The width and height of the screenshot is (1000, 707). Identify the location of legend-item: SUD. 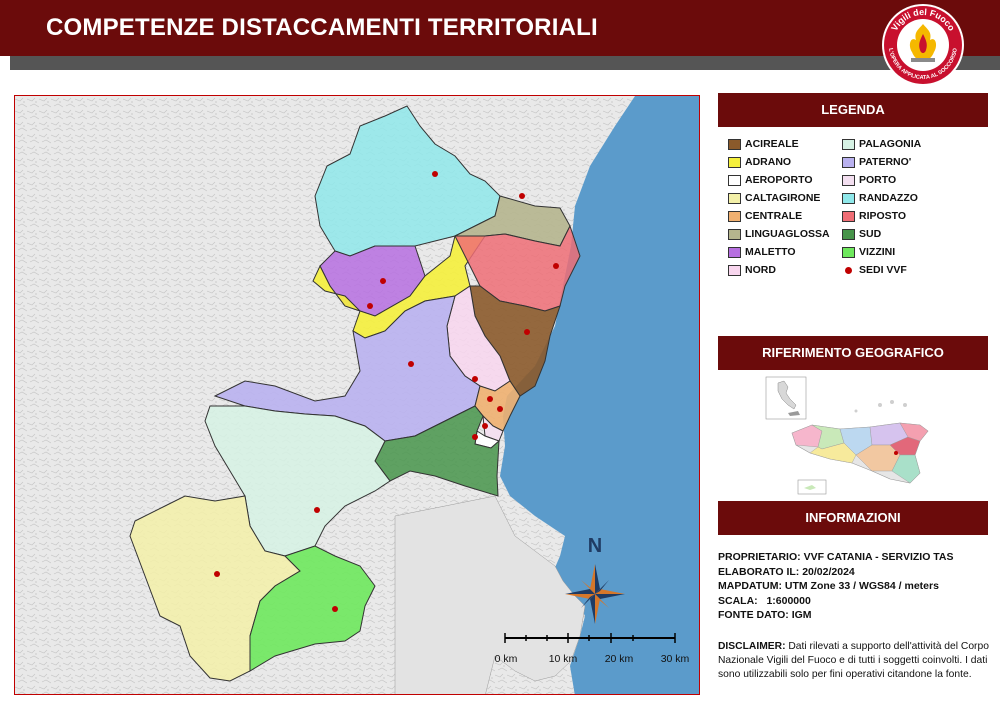
(881, 234).